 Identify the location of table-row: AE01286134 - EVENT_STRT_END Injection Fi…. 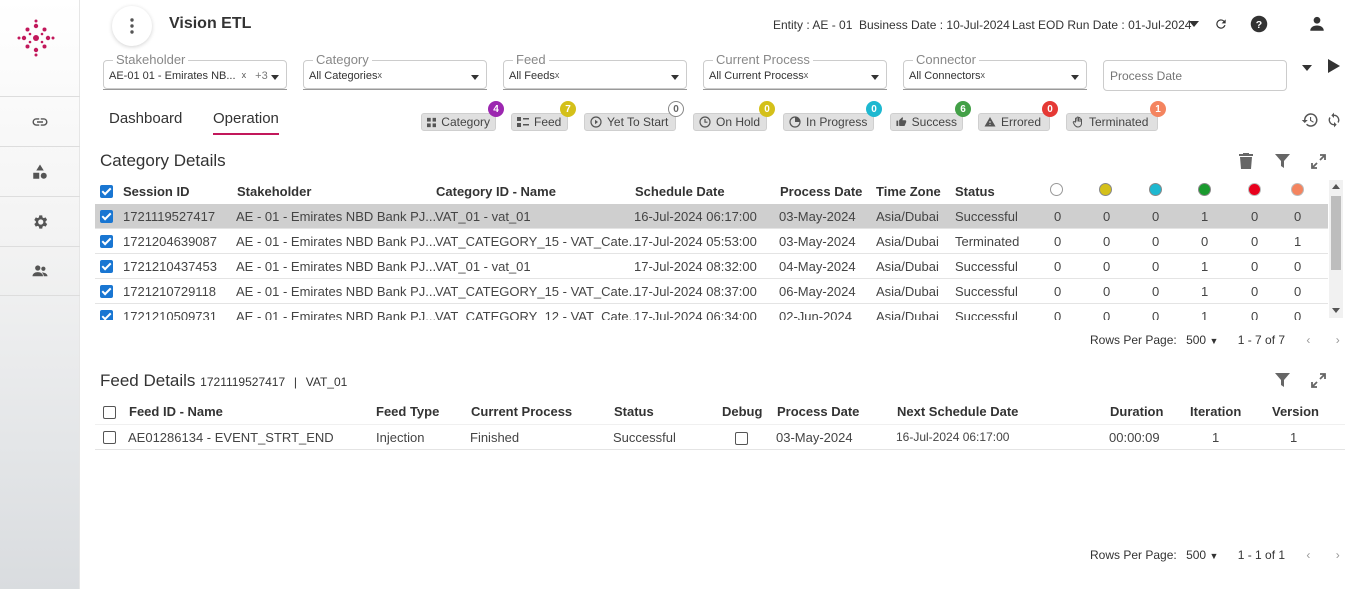
(720, 437).